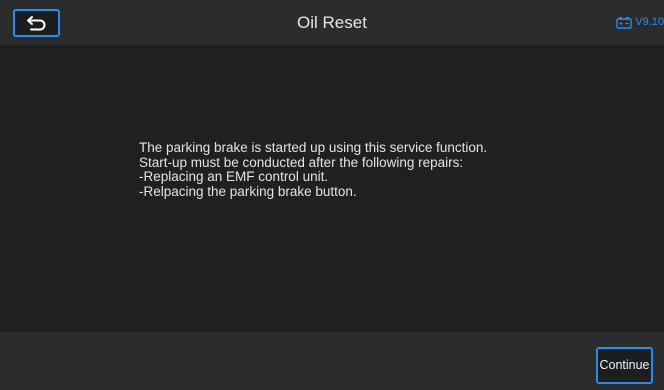 The width and height of the screenshot is (664, 390). What do you see at coordinates (624, 365) in the screenshot?
I see `continue-button: Continue` at bounding box center [624, 365].